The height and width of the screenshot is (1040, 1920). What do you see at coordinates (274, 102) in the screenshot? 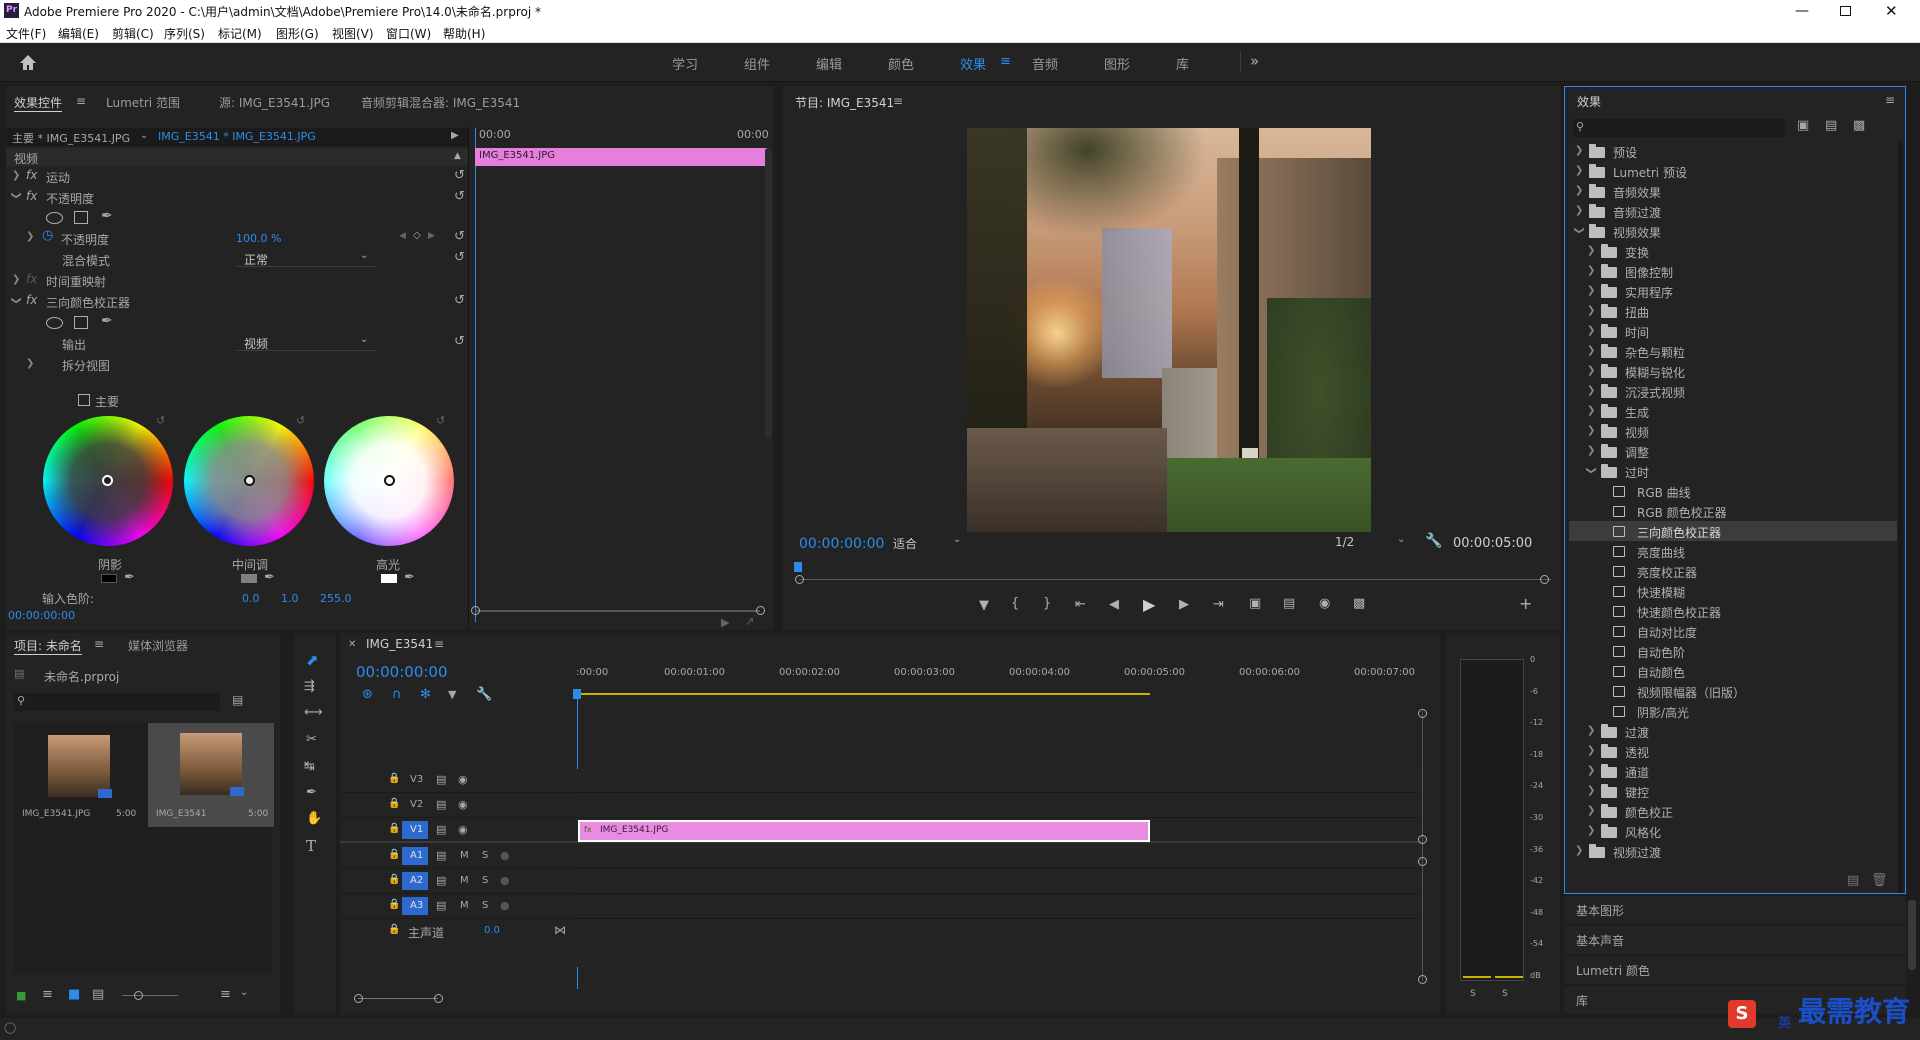
I see `tab-source: 源: IMG_E3541.JPG` at bounding box center [274, 102].